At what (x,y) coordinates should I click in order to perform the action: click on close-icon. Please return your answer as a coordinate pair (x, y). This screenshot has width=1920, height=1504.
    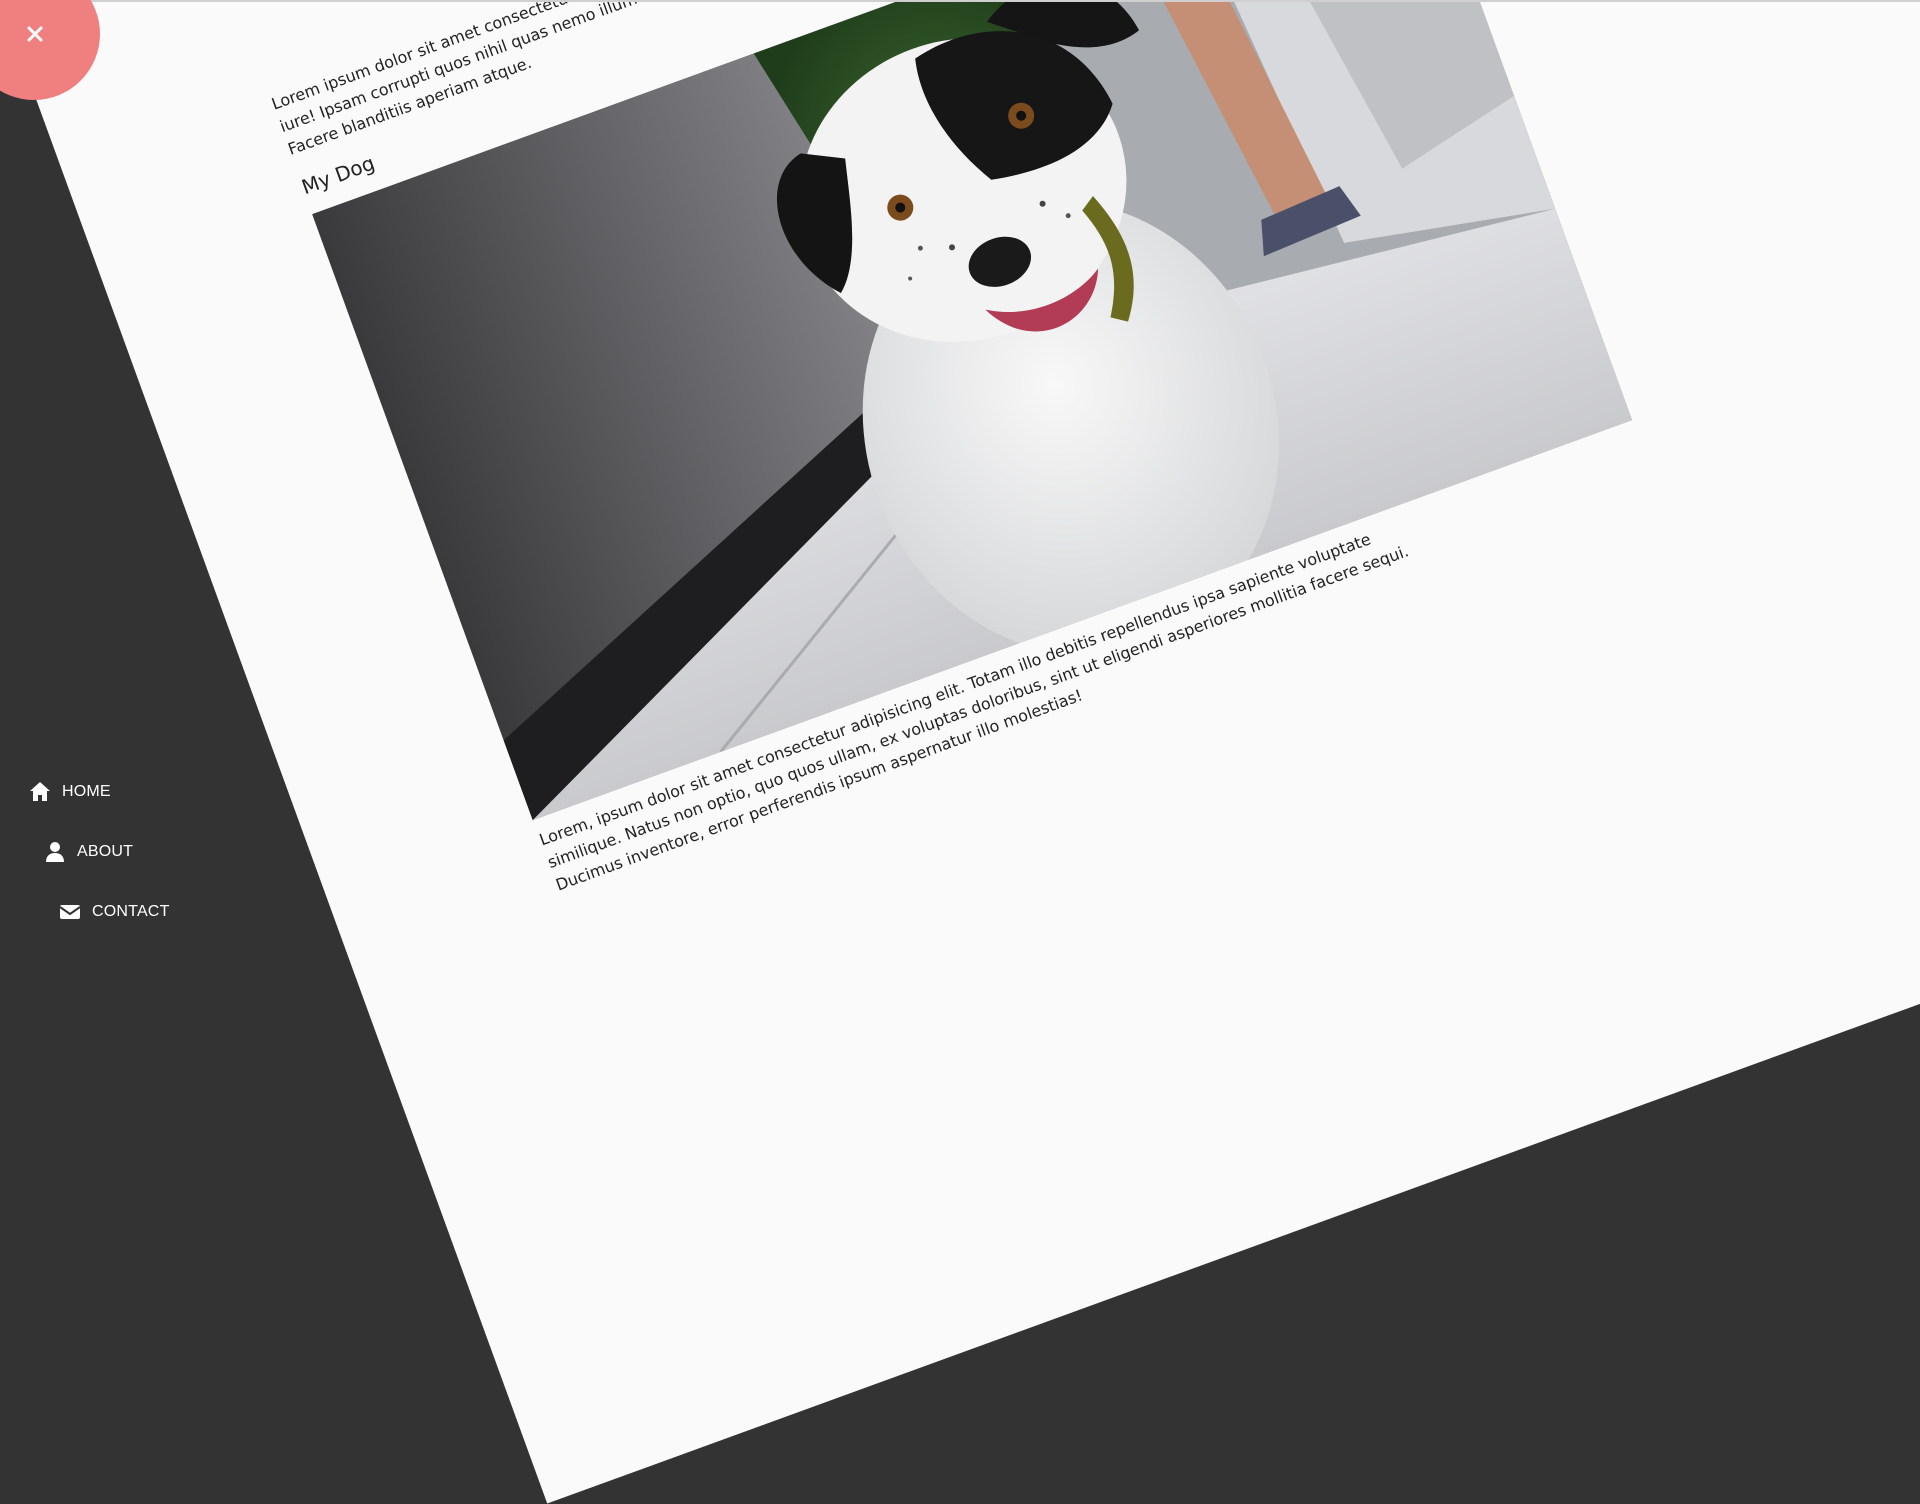
    Looking at the image, I should click on (35, 34).